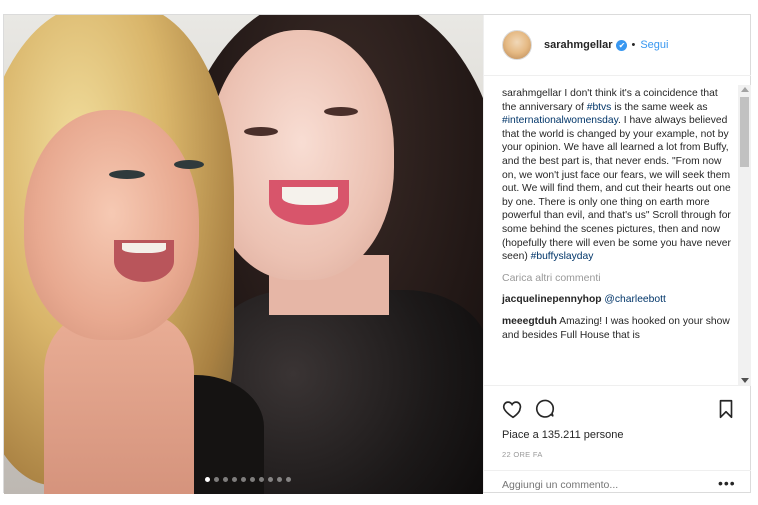 The image size is (758, 505). Describe the element at coordinates (597, 485) in the screenshot. I see `add-comment-input` at that location.